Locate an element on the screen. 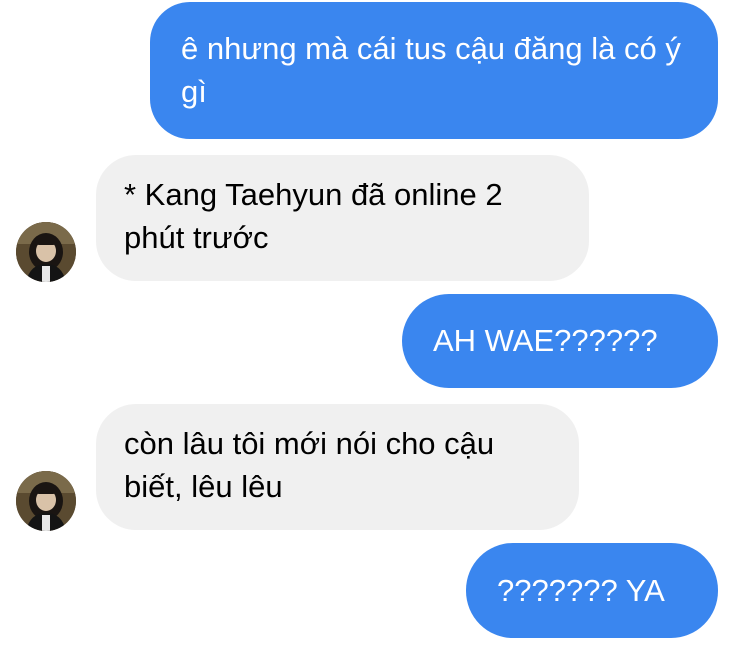  incoming-message-bubble: * Kang Taehyun đã online 2 phút trước is located at coordinates (342, 218).